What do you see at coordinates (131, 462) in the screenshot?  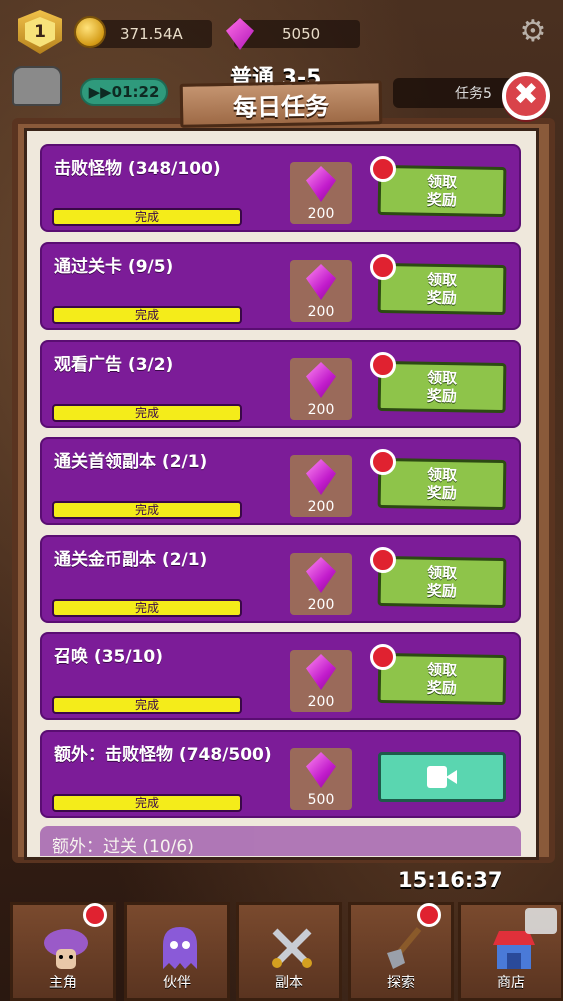 I see `task-name: 通关首领副本 (2/1)` at bounding box center [131, 462].